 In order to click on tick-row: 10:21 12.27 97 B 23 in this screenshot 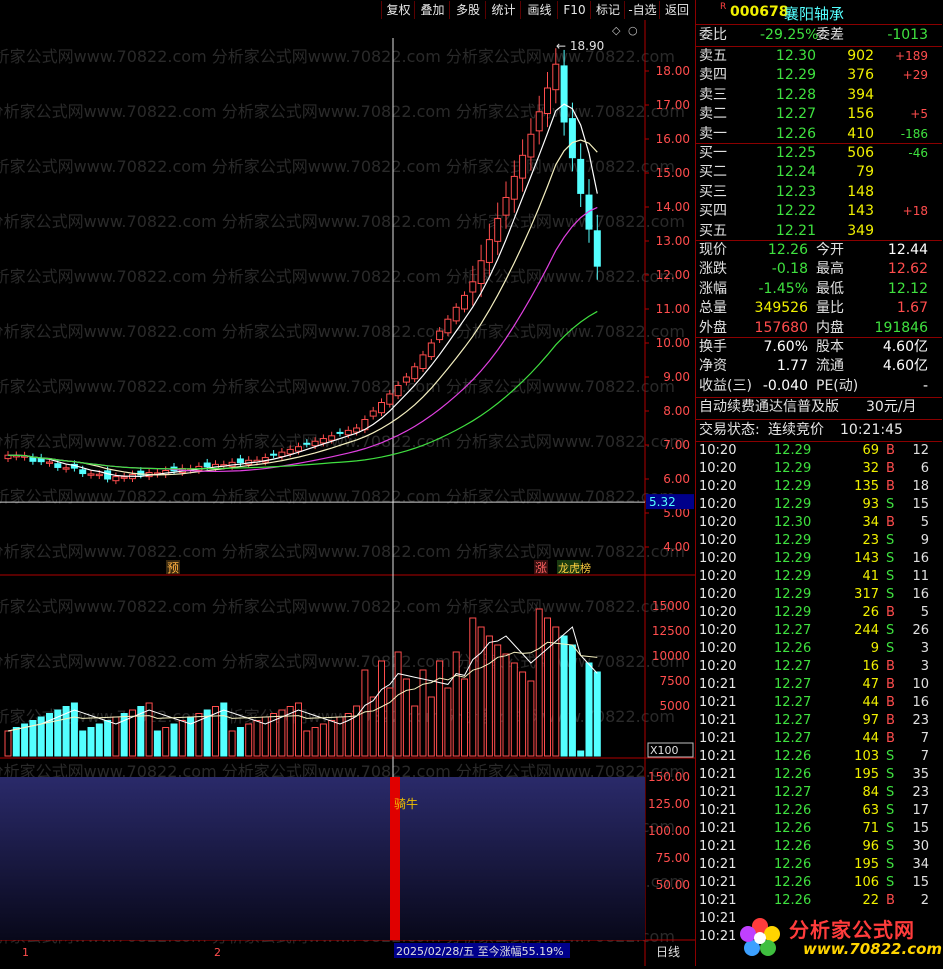, I will do `click(818, 721)`.